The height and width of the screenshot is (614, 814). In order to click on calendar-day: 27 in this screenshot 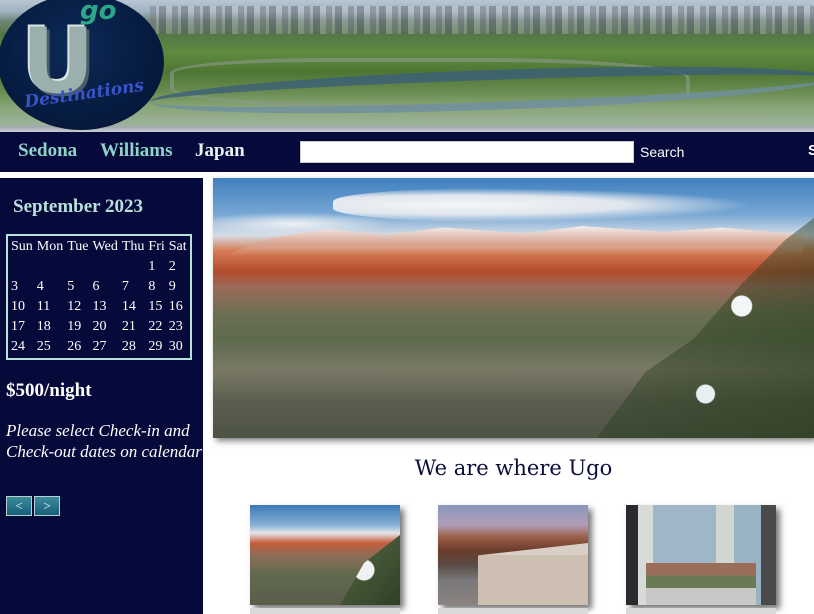, I will do `click(105, 347)`.